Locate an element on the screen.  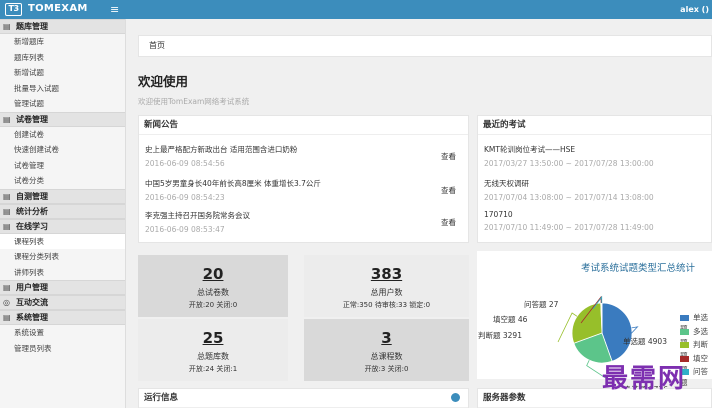
stat-users: 383 总用户数 正常:350 待审核:33 锁定:0 is located at coordinates (386, 286).